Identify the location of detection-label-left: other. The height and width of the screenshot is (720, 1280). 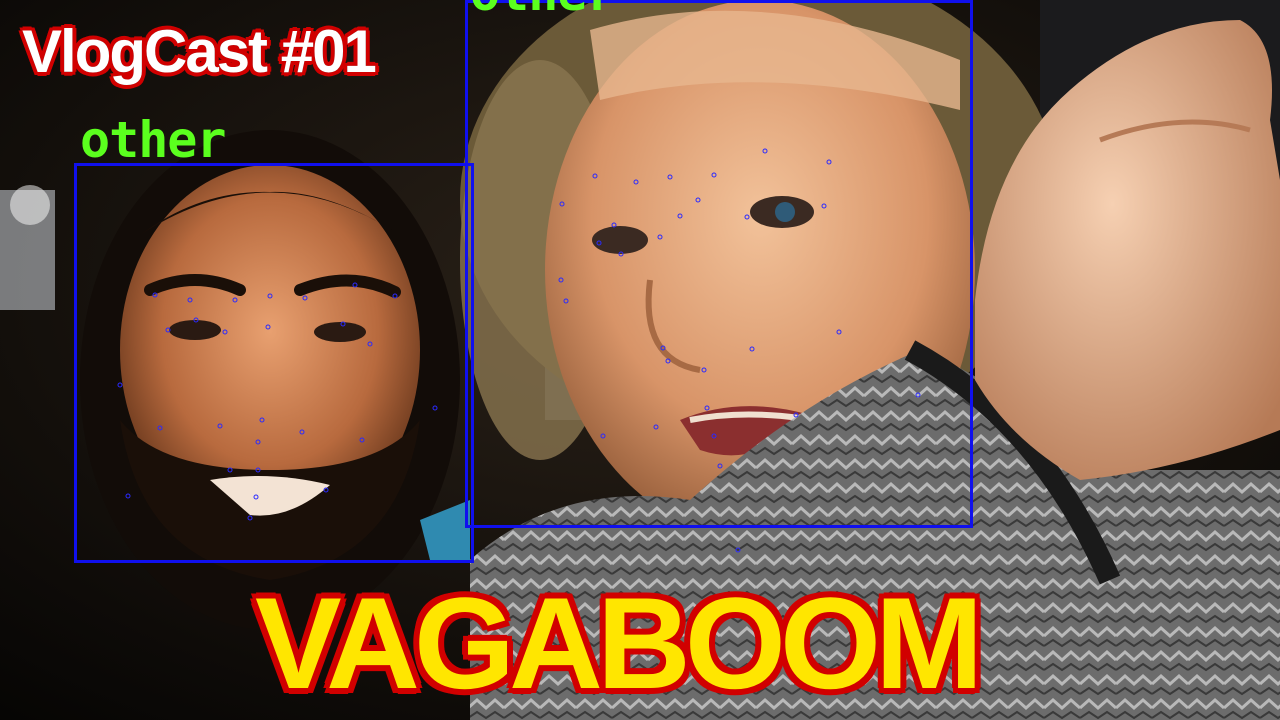
(153, 140).